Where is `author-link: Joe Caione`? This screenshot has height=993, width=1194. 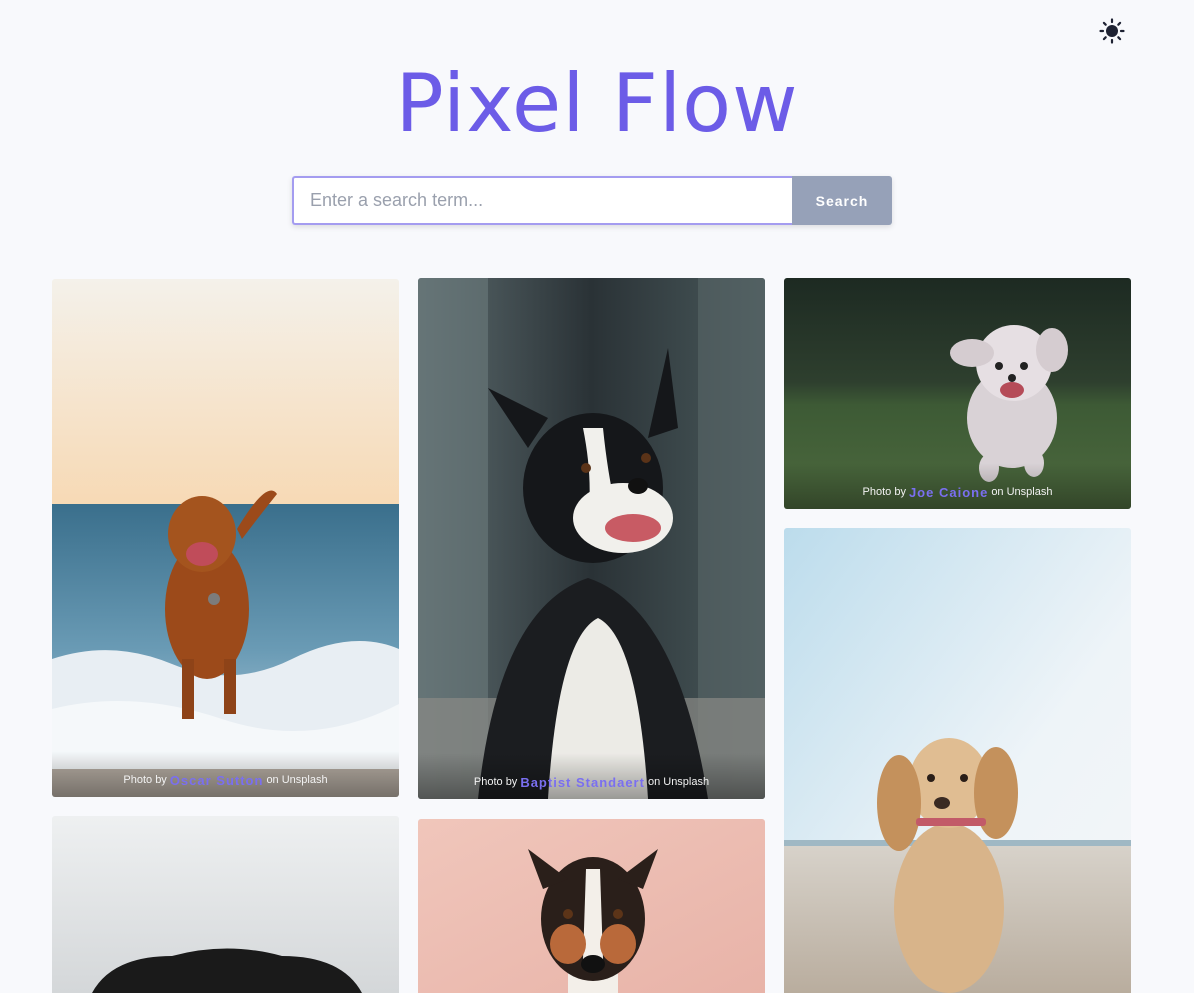 author-link: Joe Caione is located at coordinates (948, 492).